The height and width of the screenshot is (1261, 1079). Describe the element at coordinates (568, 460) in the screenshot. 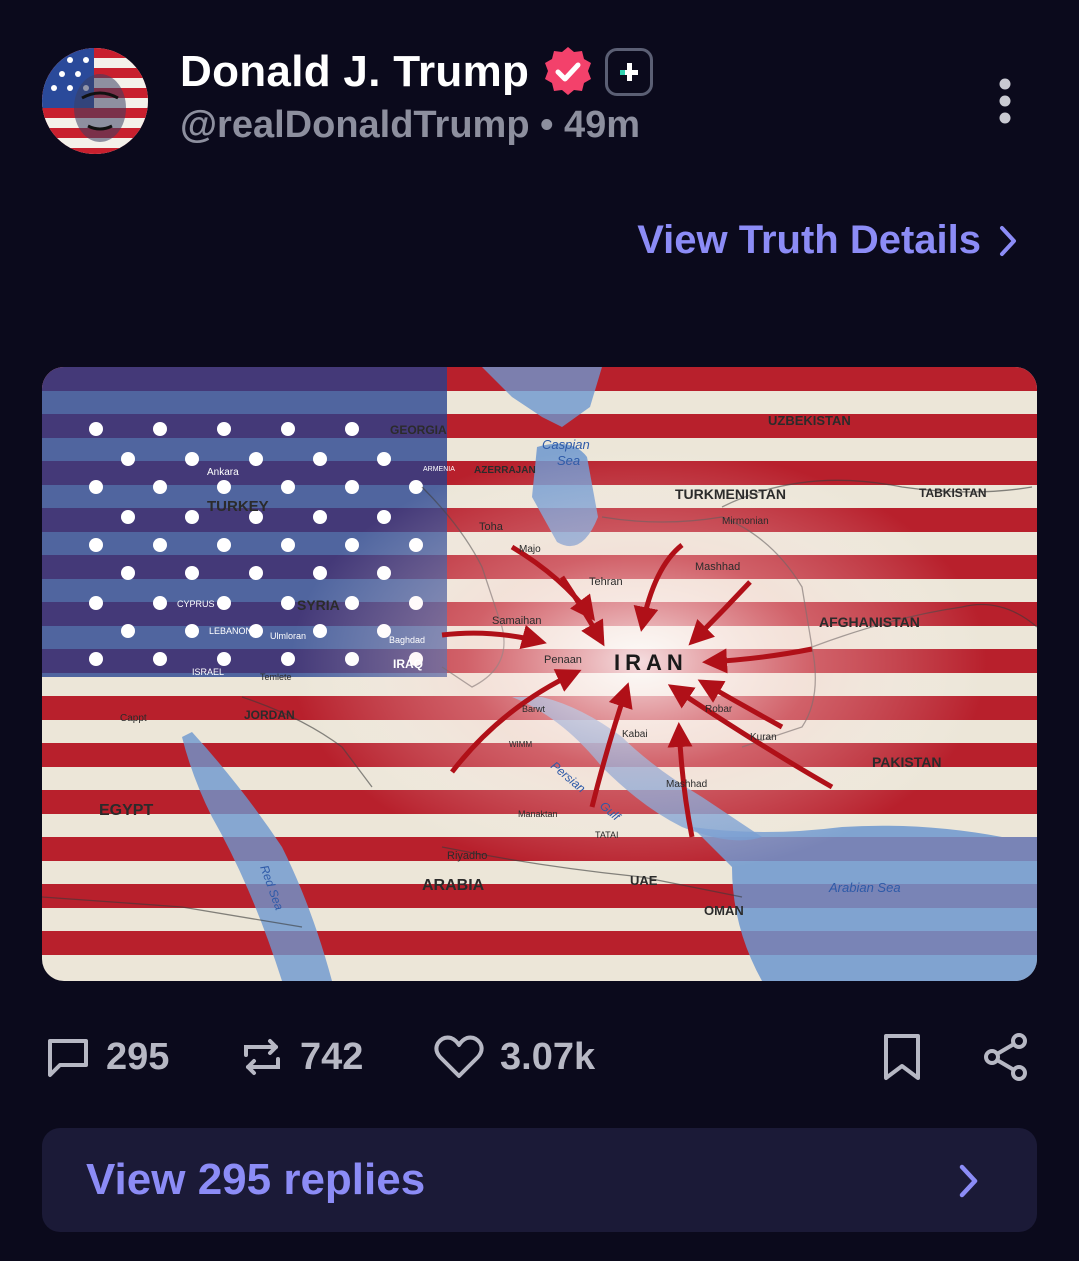

I see `map-label: Sea` at that location.